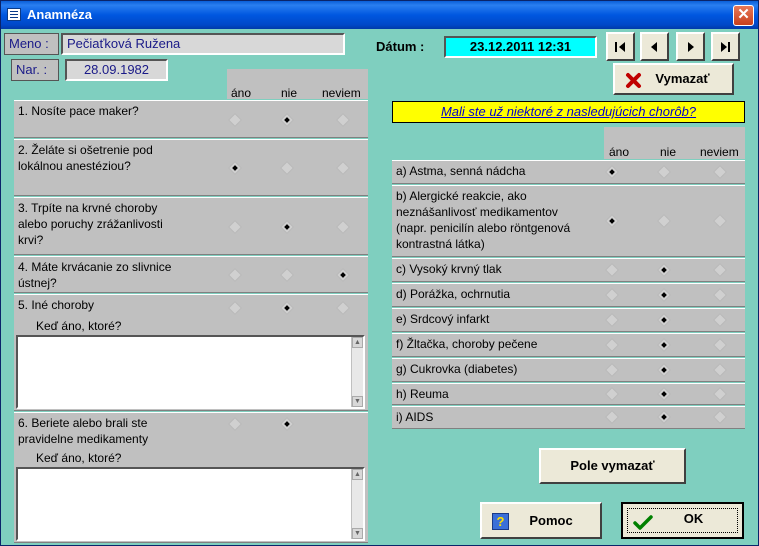 This screenshot has width=759, height=546. I want to click on form-icon, so click(14, 14).